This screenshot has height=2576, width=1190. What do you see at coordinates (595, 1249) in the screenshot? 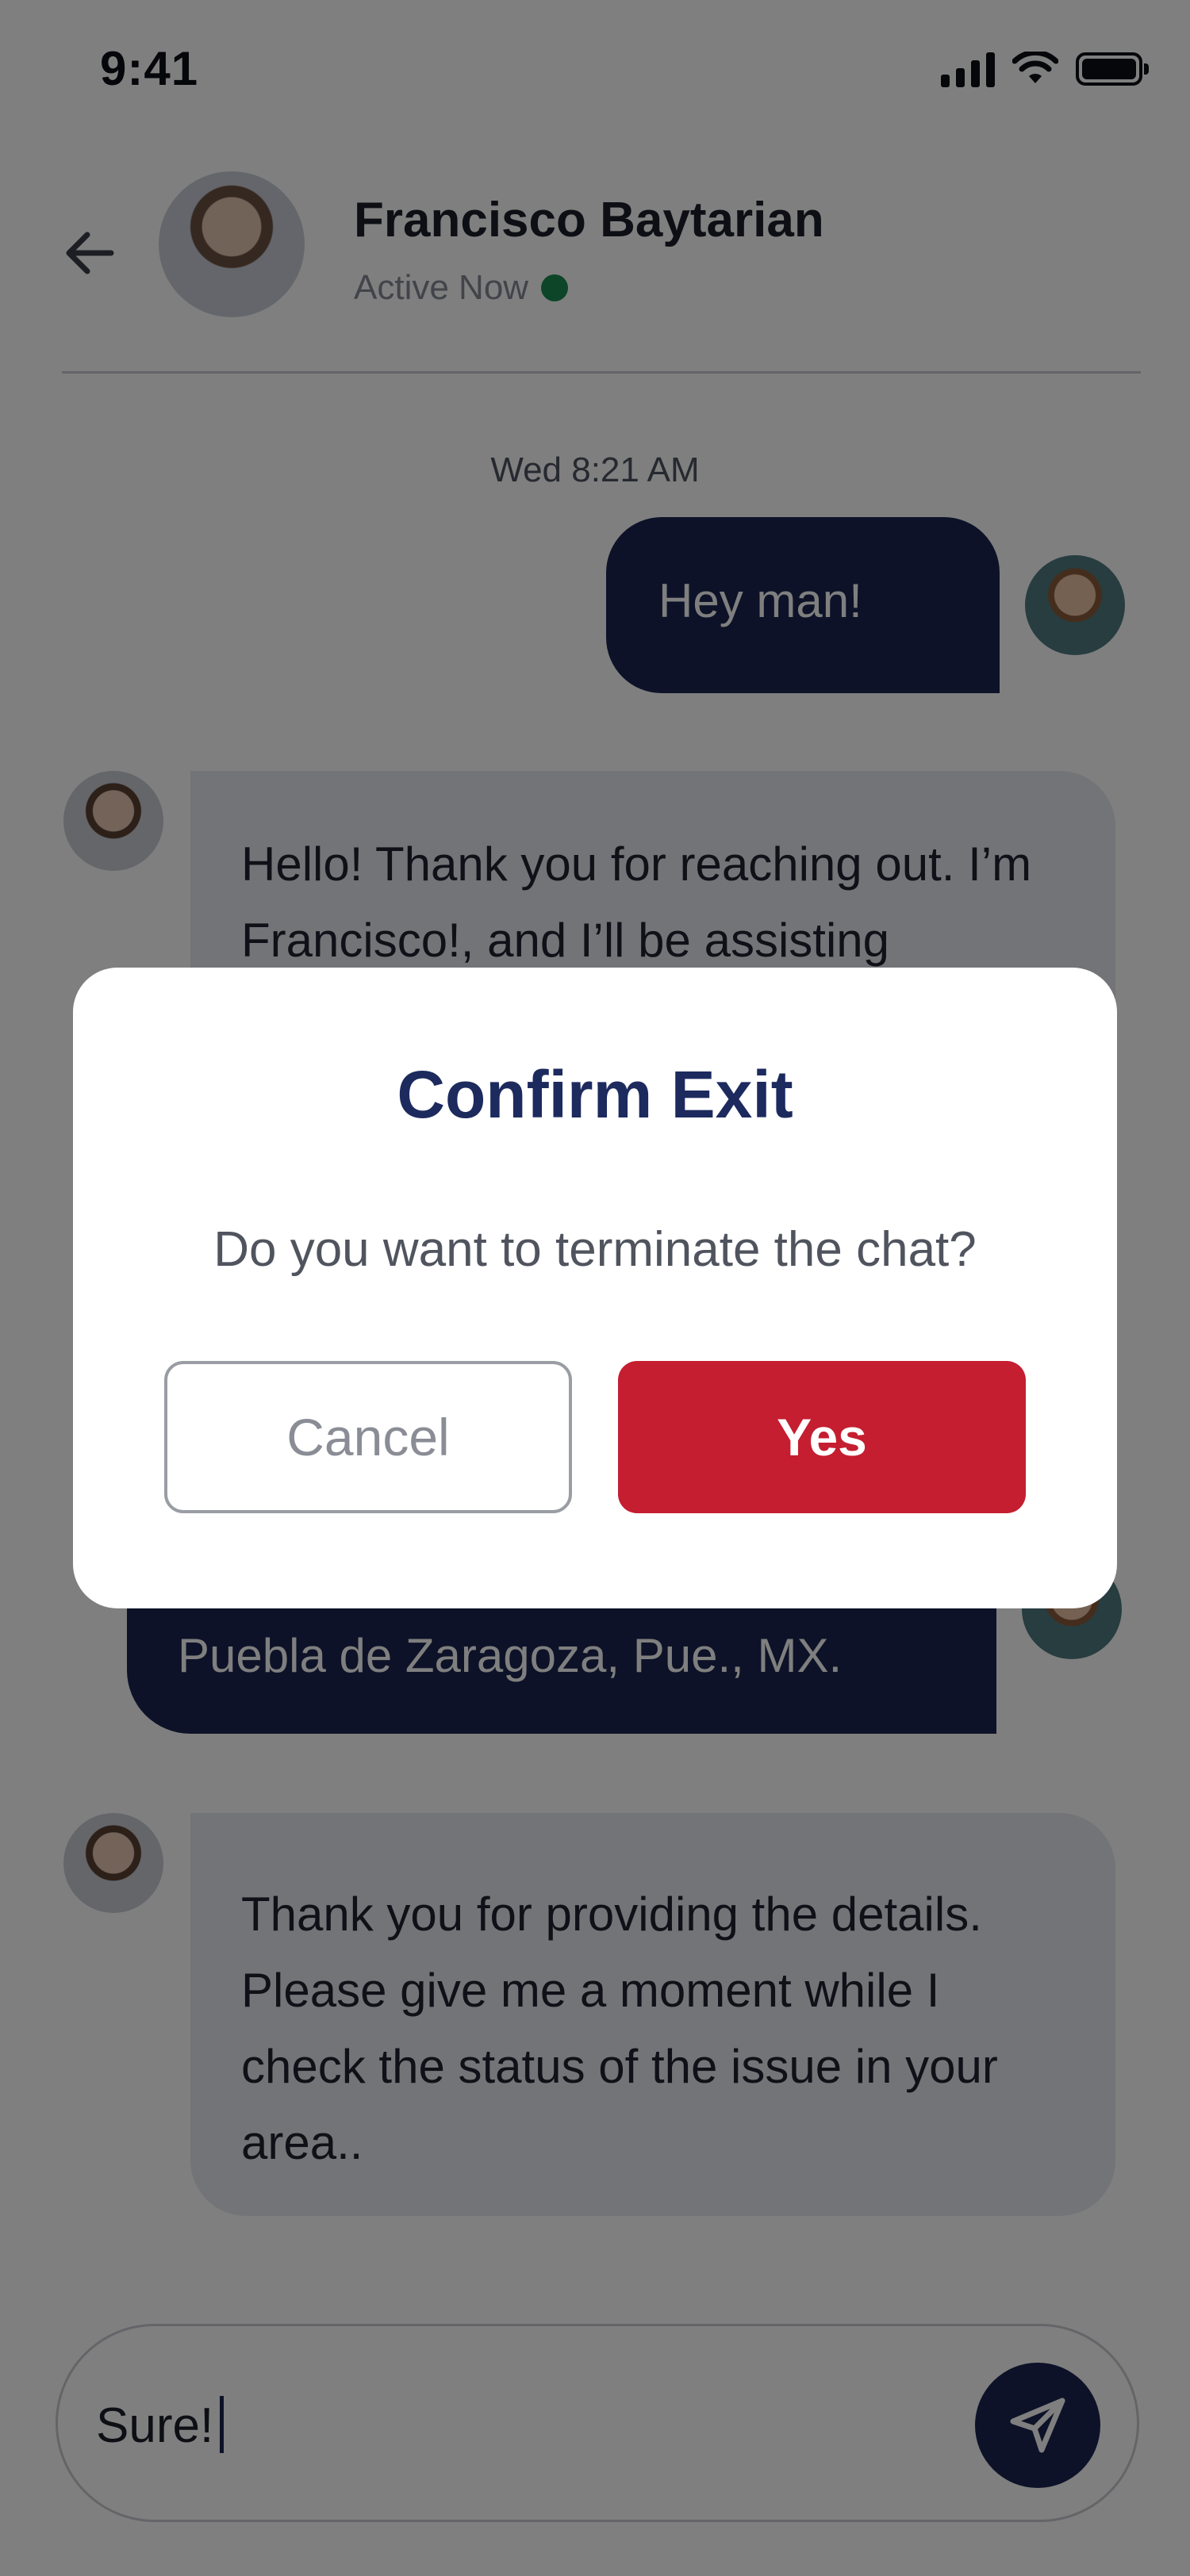
I see `dialog-message: Do you want to terminate the chat?` at bounding box center [595, 1249].